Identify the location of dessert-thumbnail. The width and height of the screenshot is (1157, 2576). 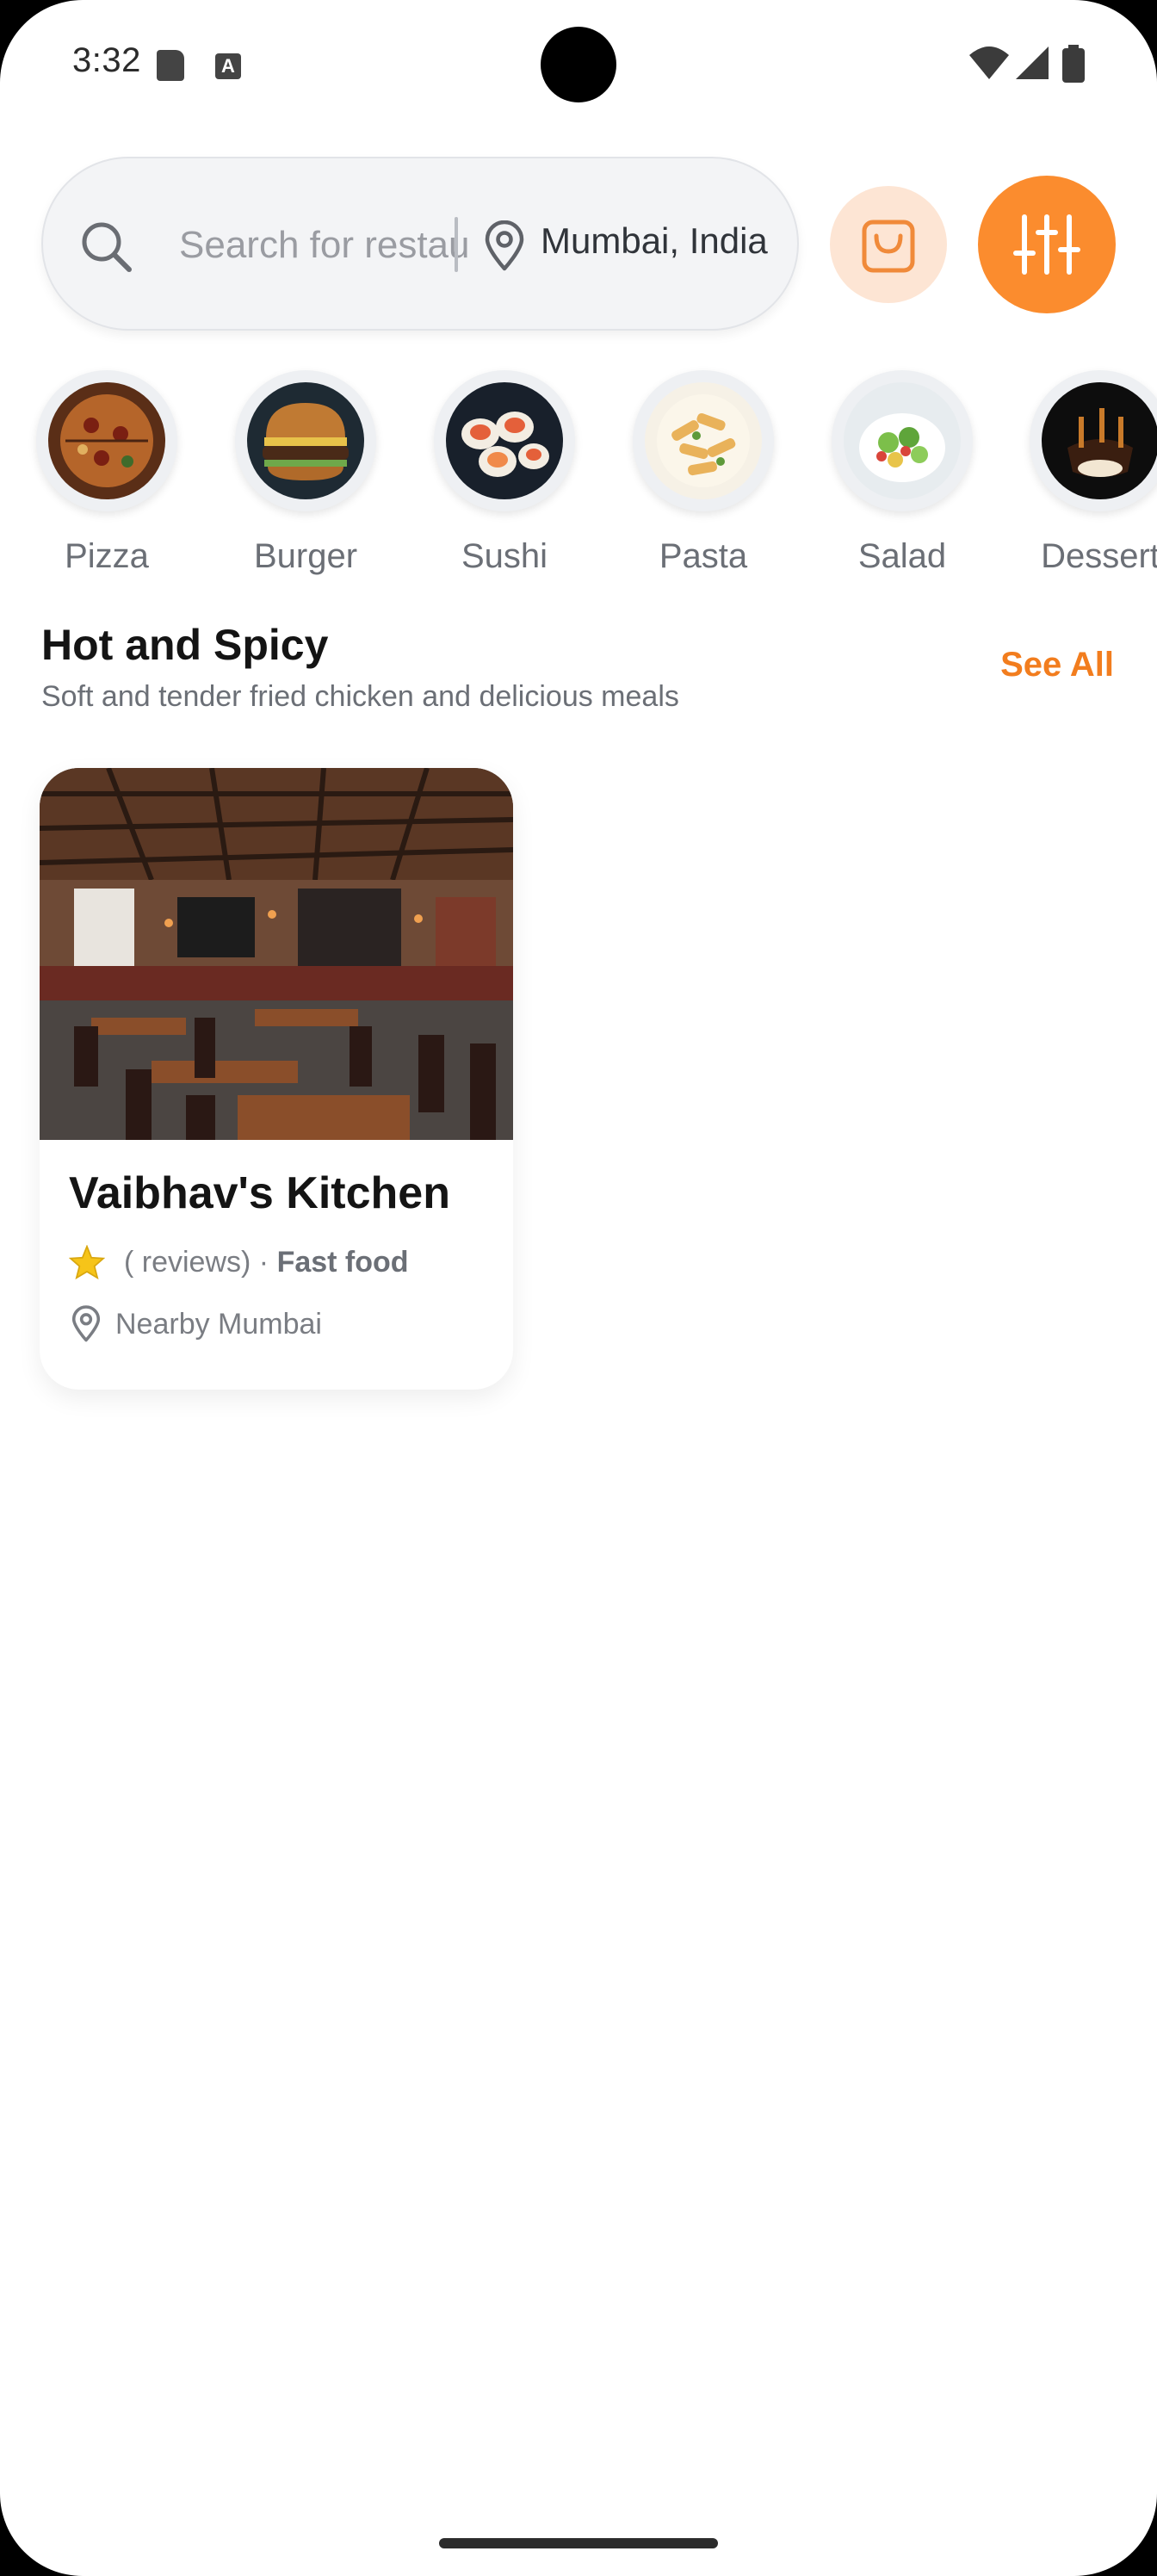
(1093, 440).